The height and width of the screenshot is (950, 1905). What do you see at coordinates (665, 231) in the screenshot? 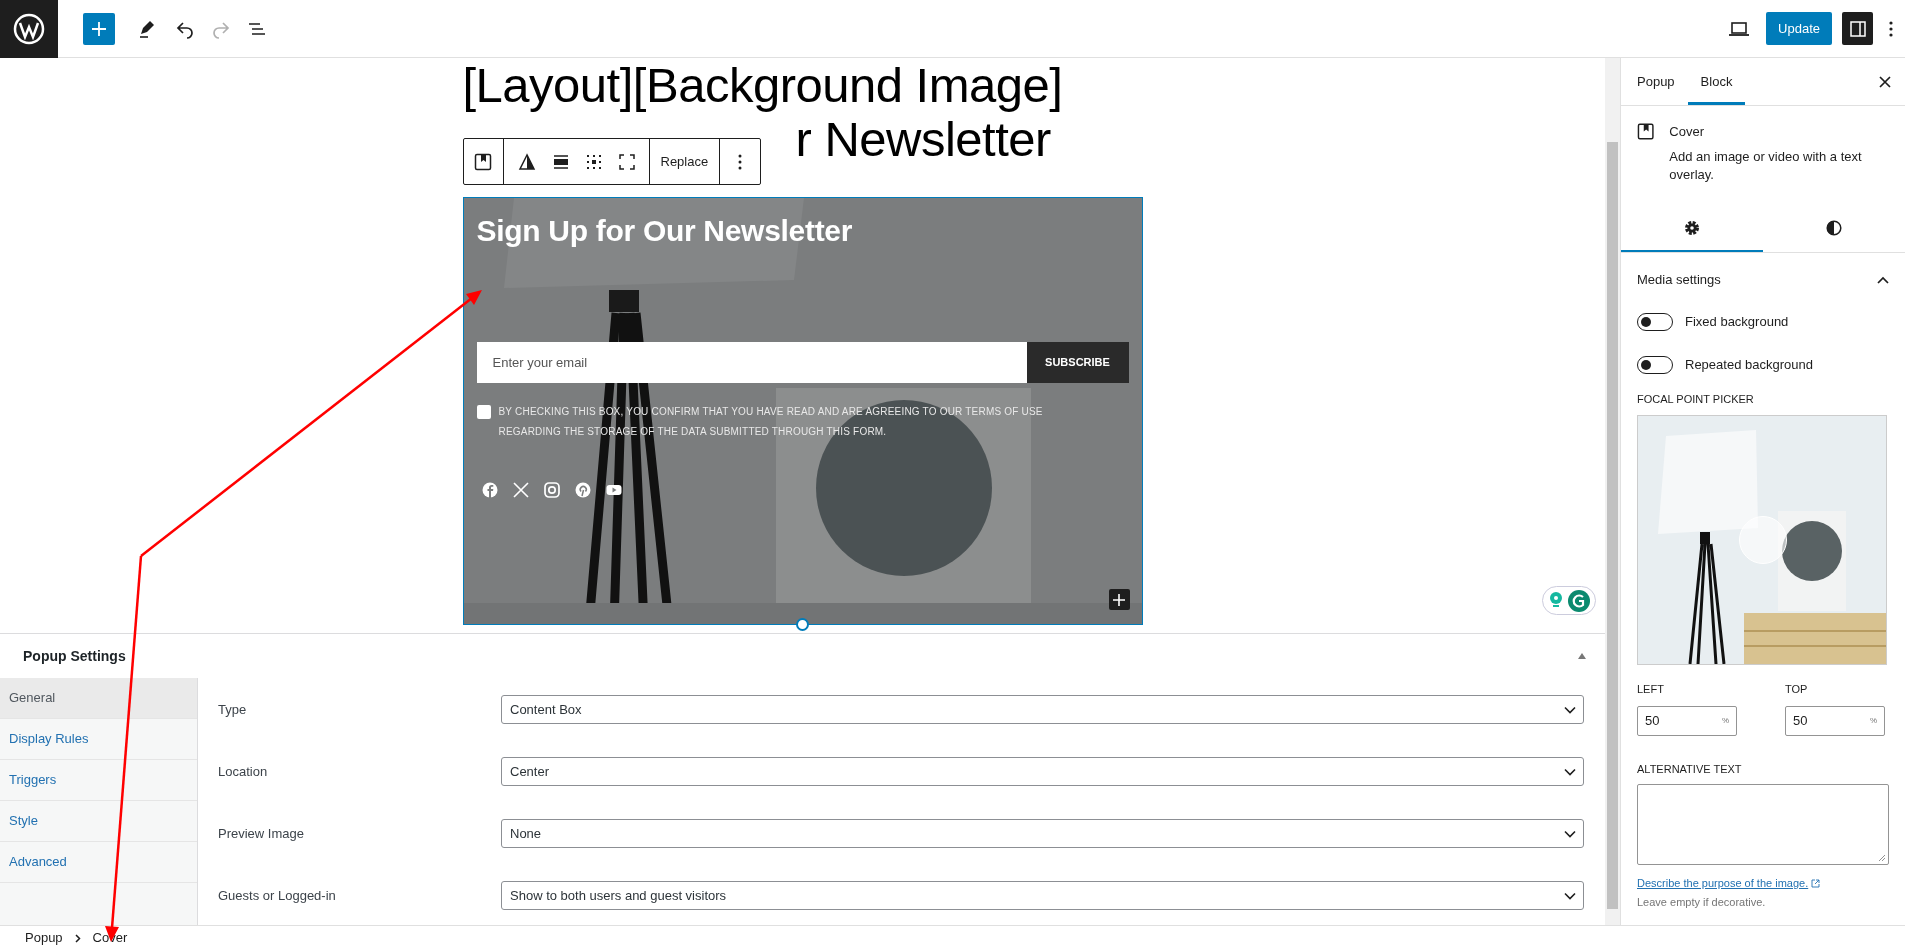
I see `cover-heading: Sign Up for Our Newsletter` at bounding box center [665, 231].